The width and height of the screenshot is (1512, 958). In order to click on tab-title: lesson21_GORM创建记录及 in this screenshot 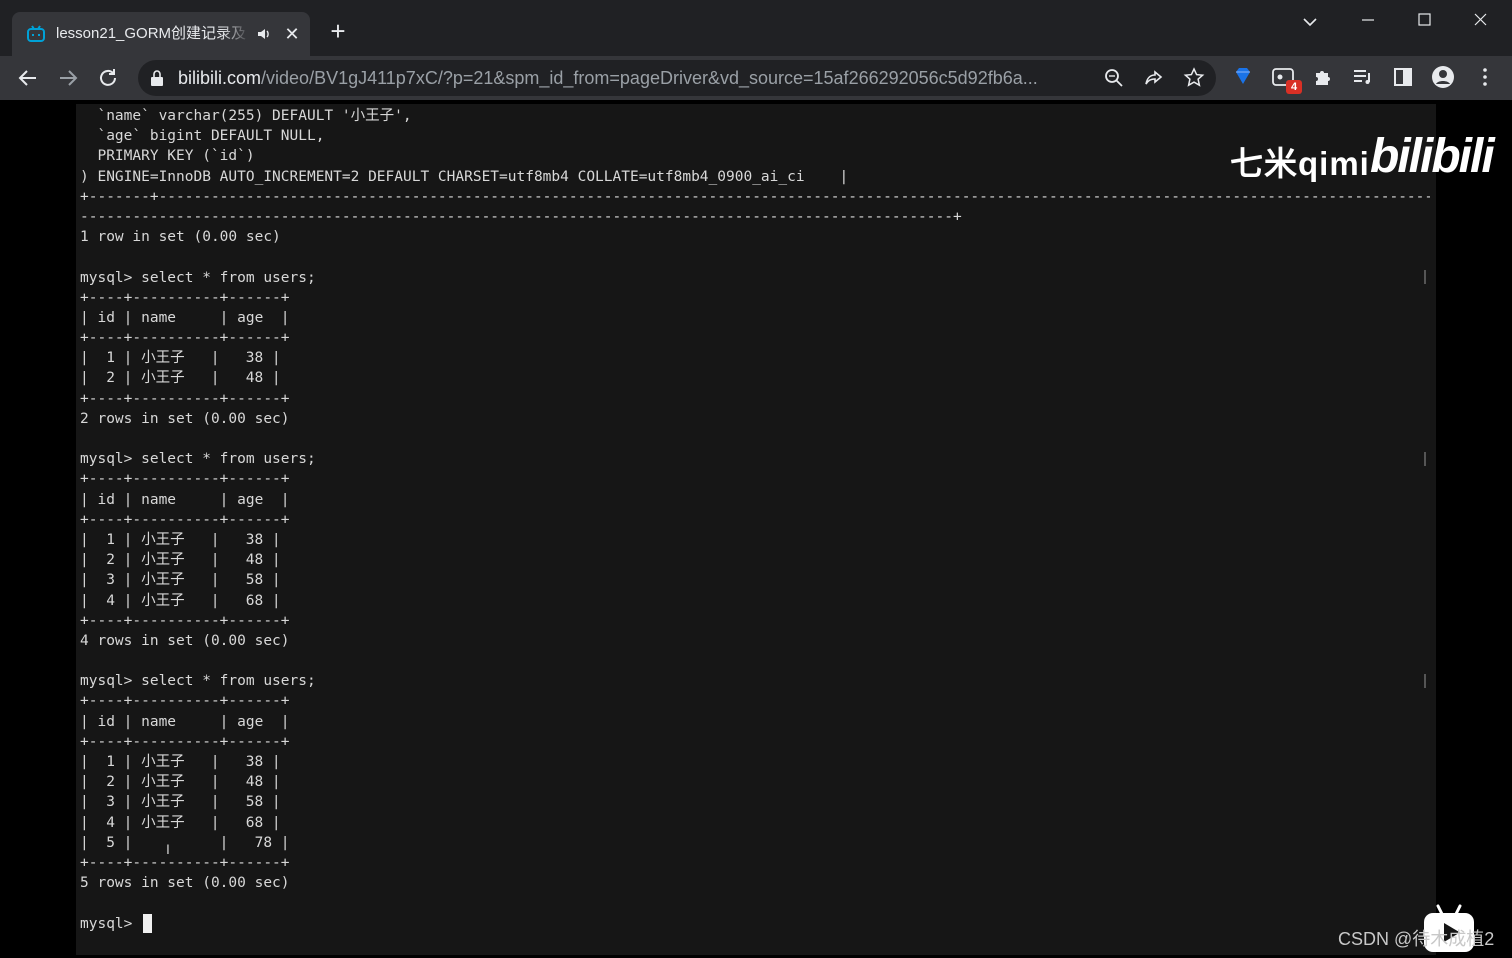, I will do `click(151, 33)`.